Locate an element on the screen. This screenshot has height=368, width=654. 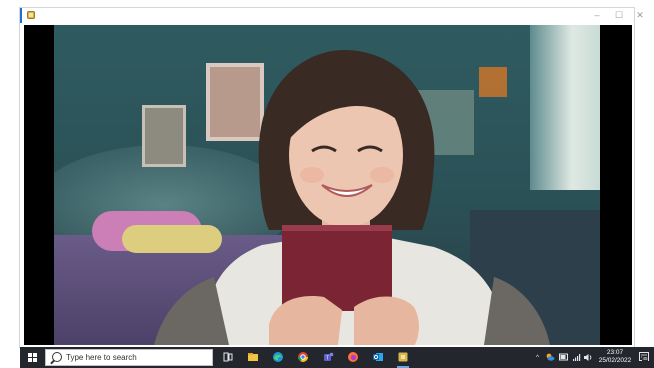
outlook-icon is located at coordinates (378, 357).